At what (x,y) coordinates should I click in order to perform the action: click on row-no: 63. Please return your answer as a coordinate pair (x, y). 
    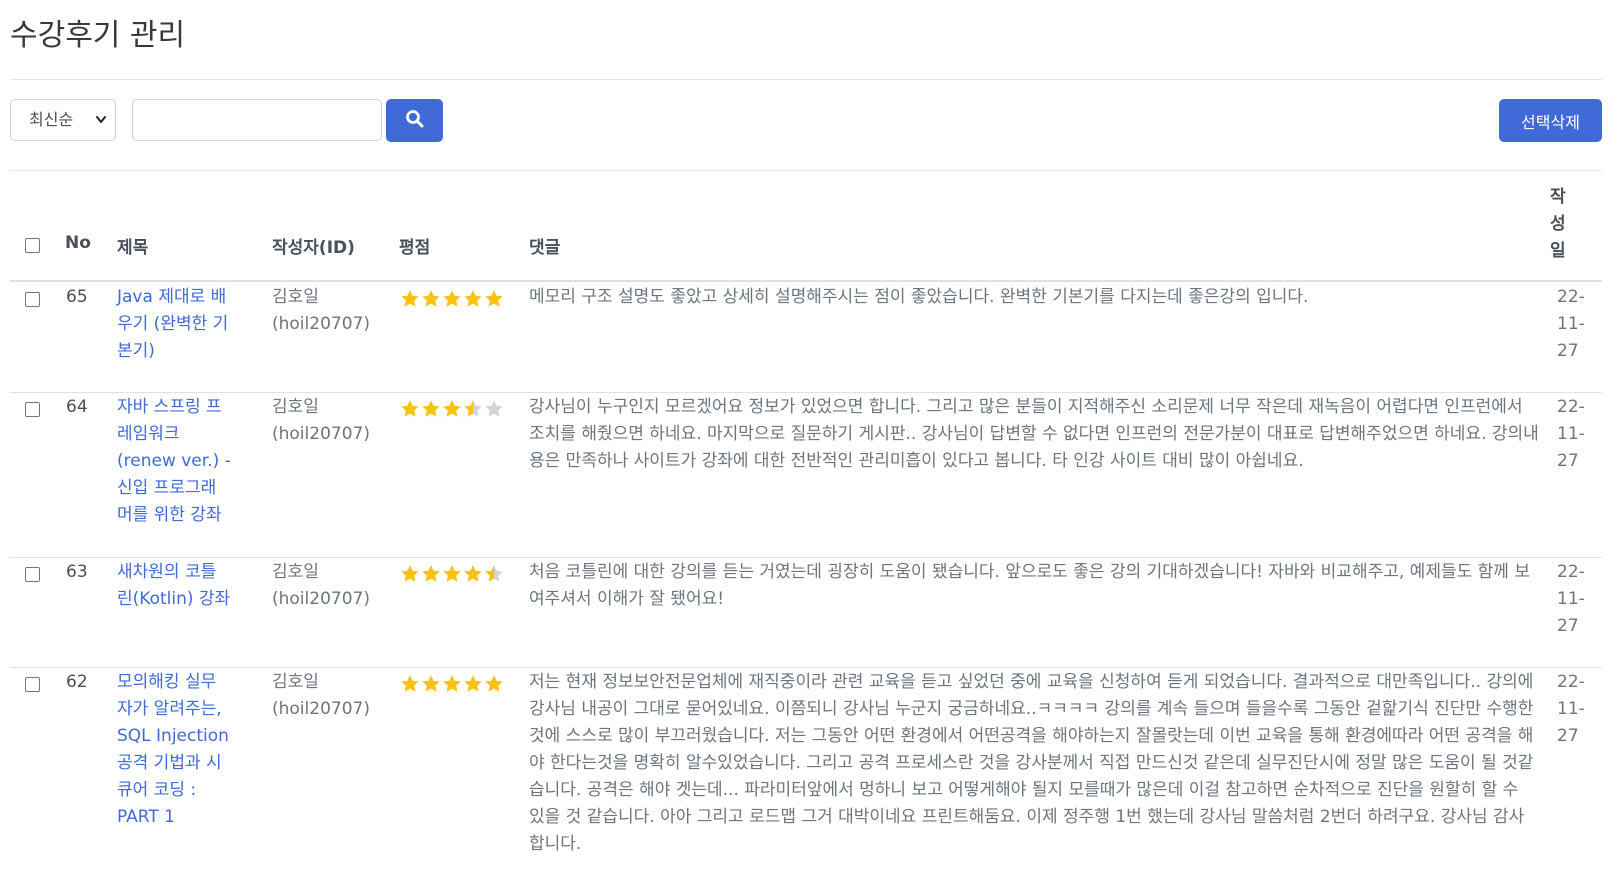
    Looking at the image, I should click on (77, 572).